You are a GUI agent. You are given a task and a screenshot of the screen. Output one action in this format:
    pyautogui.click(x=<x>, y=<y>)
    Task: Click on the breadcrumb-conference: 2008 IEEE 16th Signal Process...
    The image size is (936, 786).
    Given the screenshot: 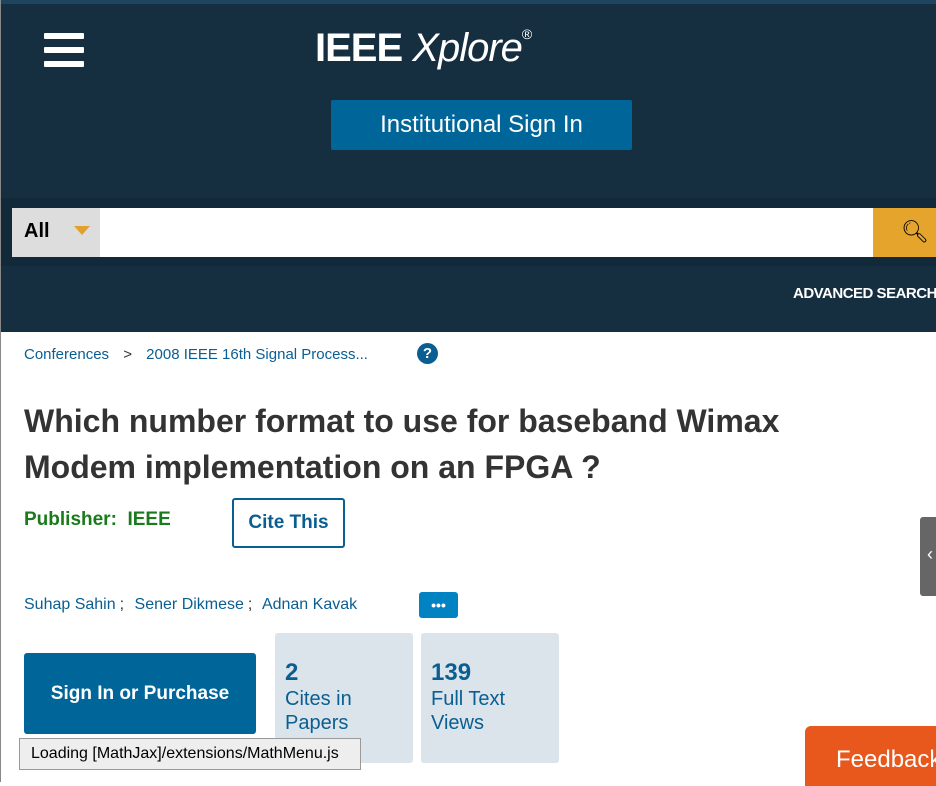 What is the action you would take?
    pyautogui.click(x=257, y=354)
    